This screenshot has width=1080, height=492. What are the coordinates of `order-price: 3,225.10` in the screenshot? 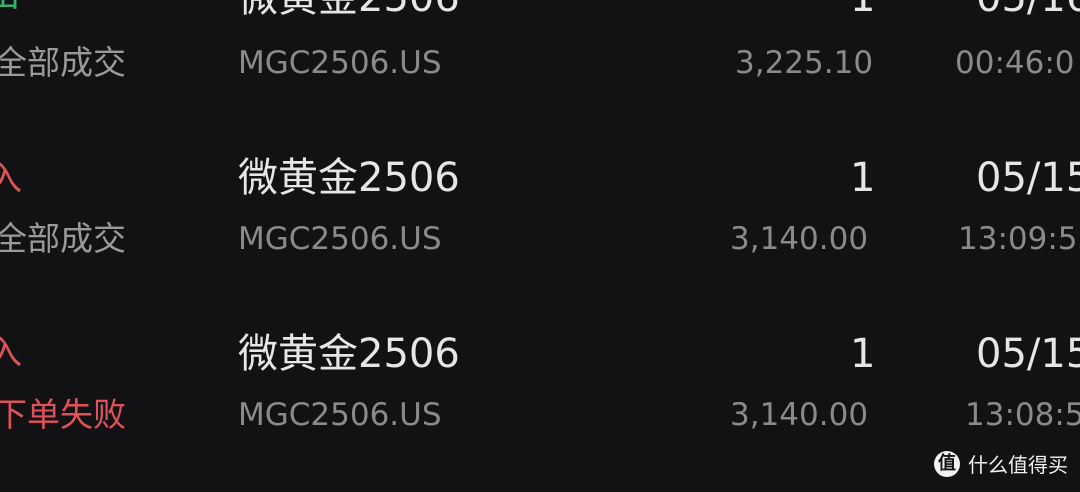 It's located at (804, 63).